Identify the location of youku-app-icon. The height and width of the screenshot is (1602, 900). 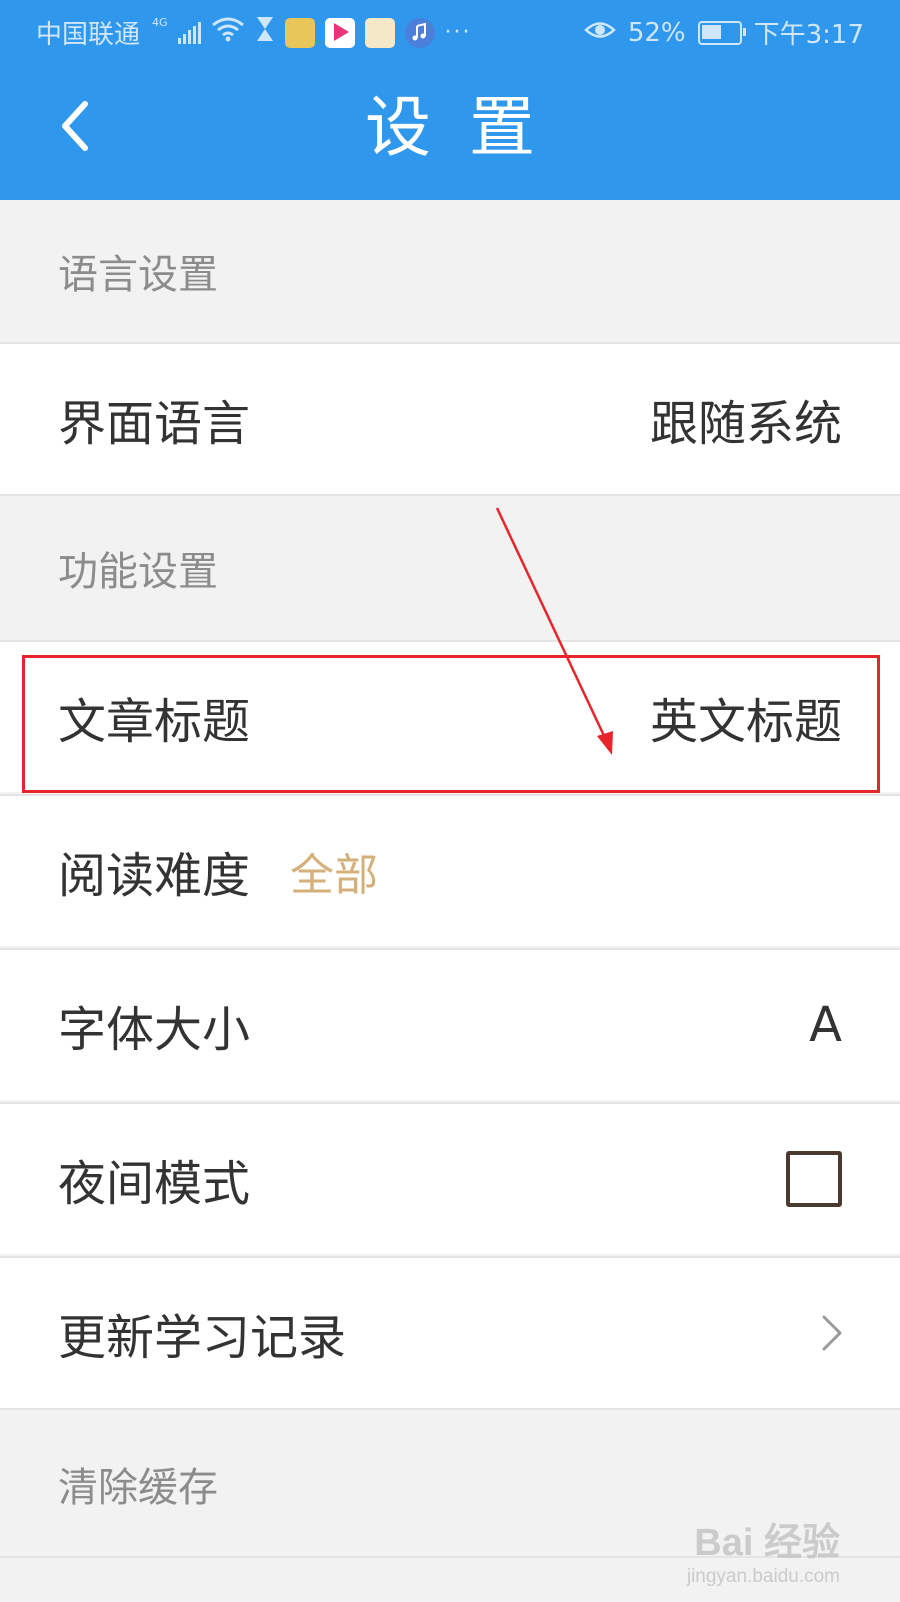
(339, 32).